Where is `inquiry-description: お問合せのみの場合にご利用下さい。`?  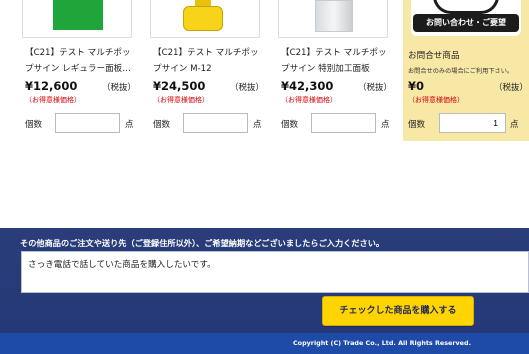
inquiry-description: お問合せのみの場合にご利用下さい。 is located at coordinates (461, 71).